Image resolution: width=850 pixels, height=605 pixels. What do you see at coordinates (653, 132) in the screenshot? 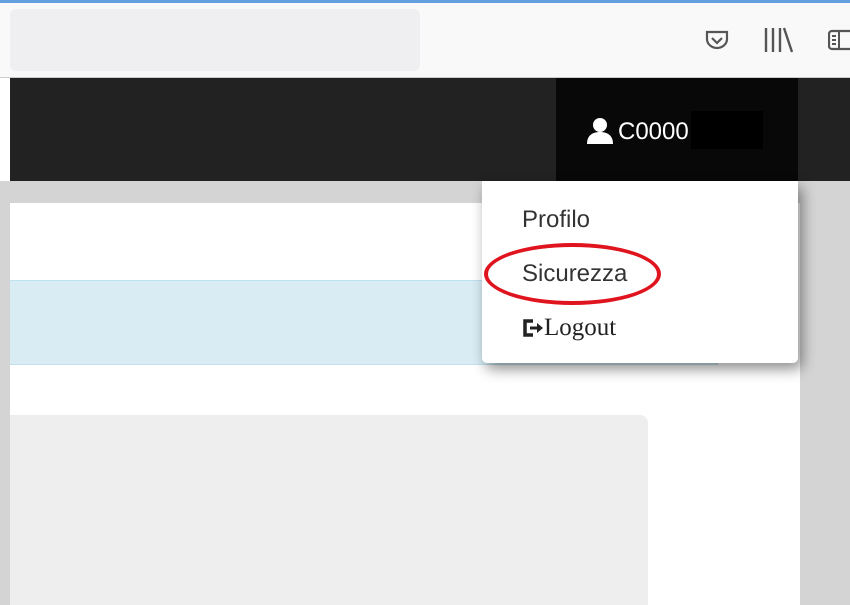
I see `username: C0000` at bounding box center [653, 132].